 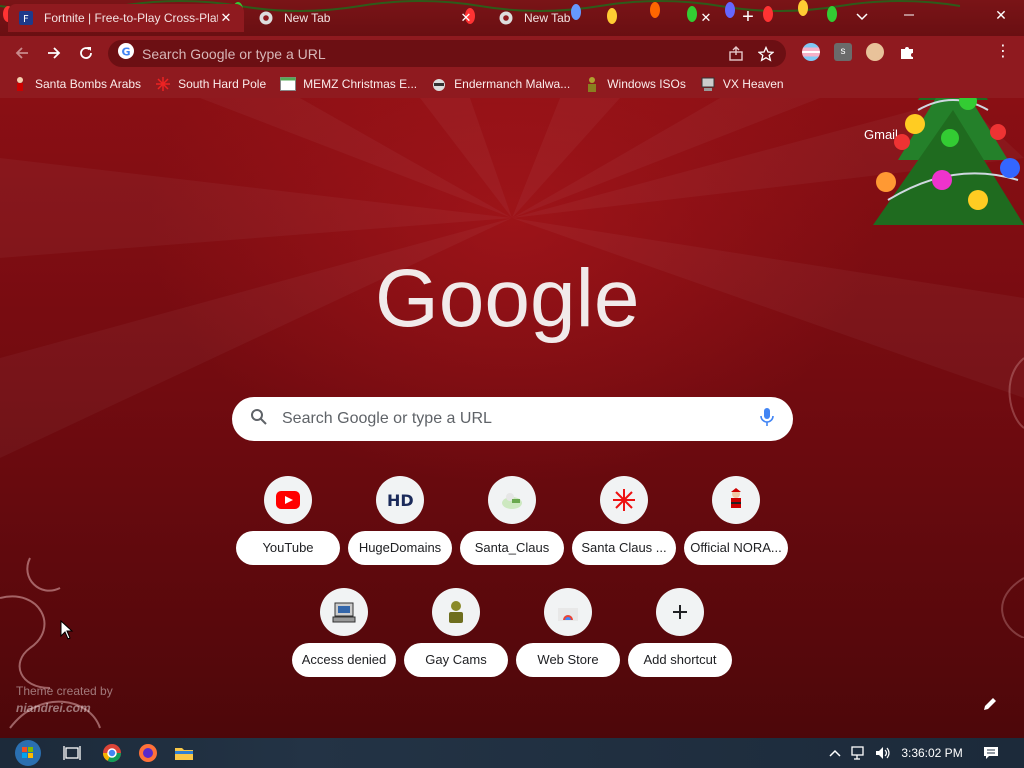 I want to click on santa-icon, so click(x=20, y=84).